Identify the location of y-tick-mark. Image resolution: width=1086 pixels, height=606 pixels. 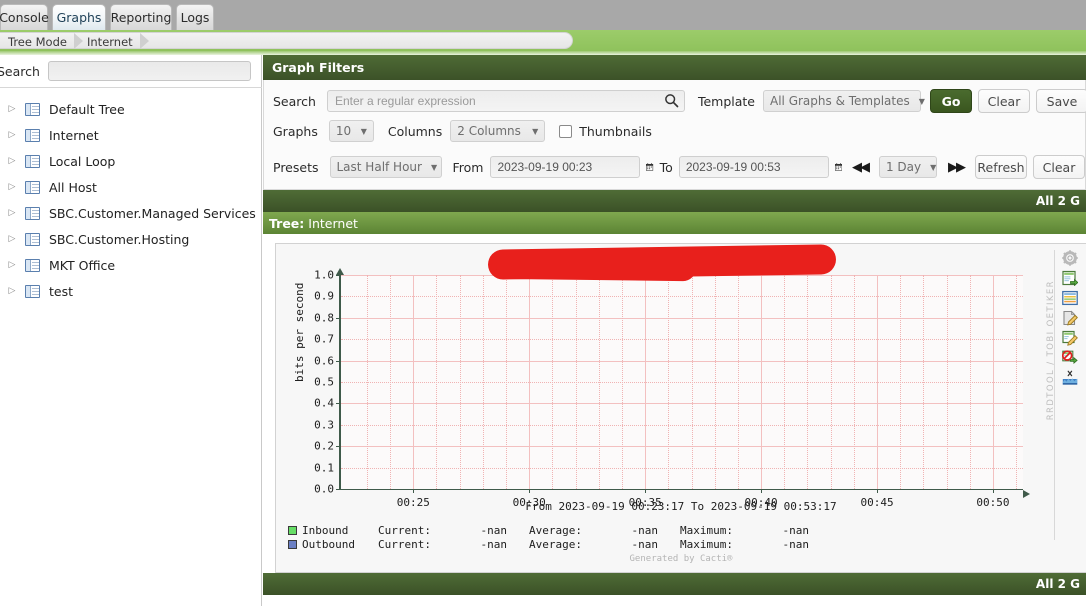
(338, 489).